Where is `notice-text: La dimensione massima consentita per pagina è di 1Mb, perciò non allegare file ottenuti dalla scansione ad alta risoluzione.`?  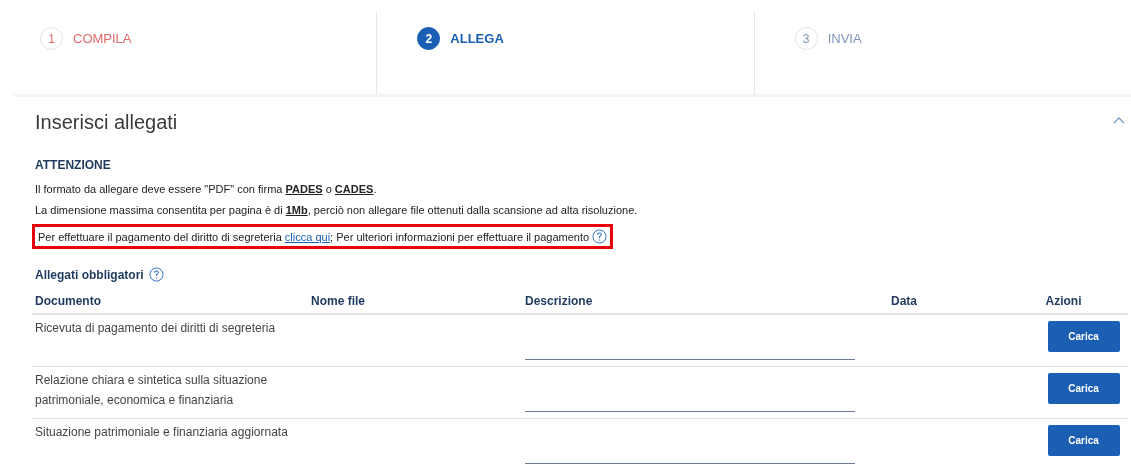
notice-text: La dimensione massima consentita per pagina è di 1Mb, perciò non allegare file ottenuti dalla scansione ad alta risoluzione. is located at coordinates (337, 210).